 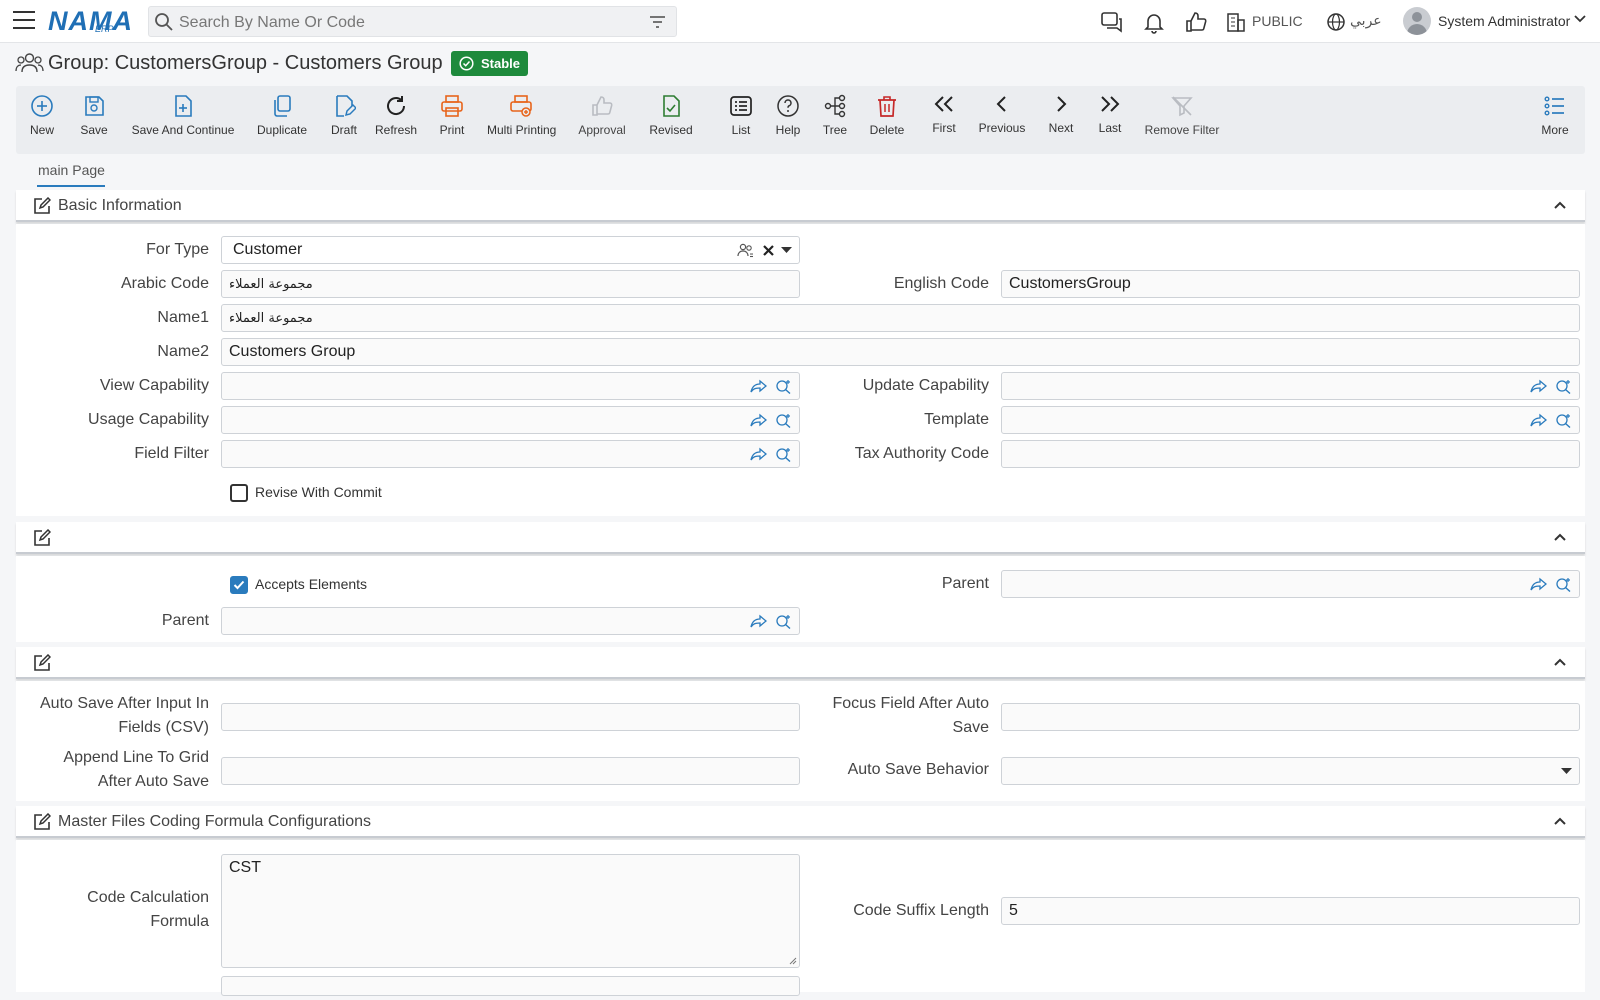 What do you see at coordinates (510, 386) in the screenshot?
I see `view-capability-field` at bounding box center [510, 386].